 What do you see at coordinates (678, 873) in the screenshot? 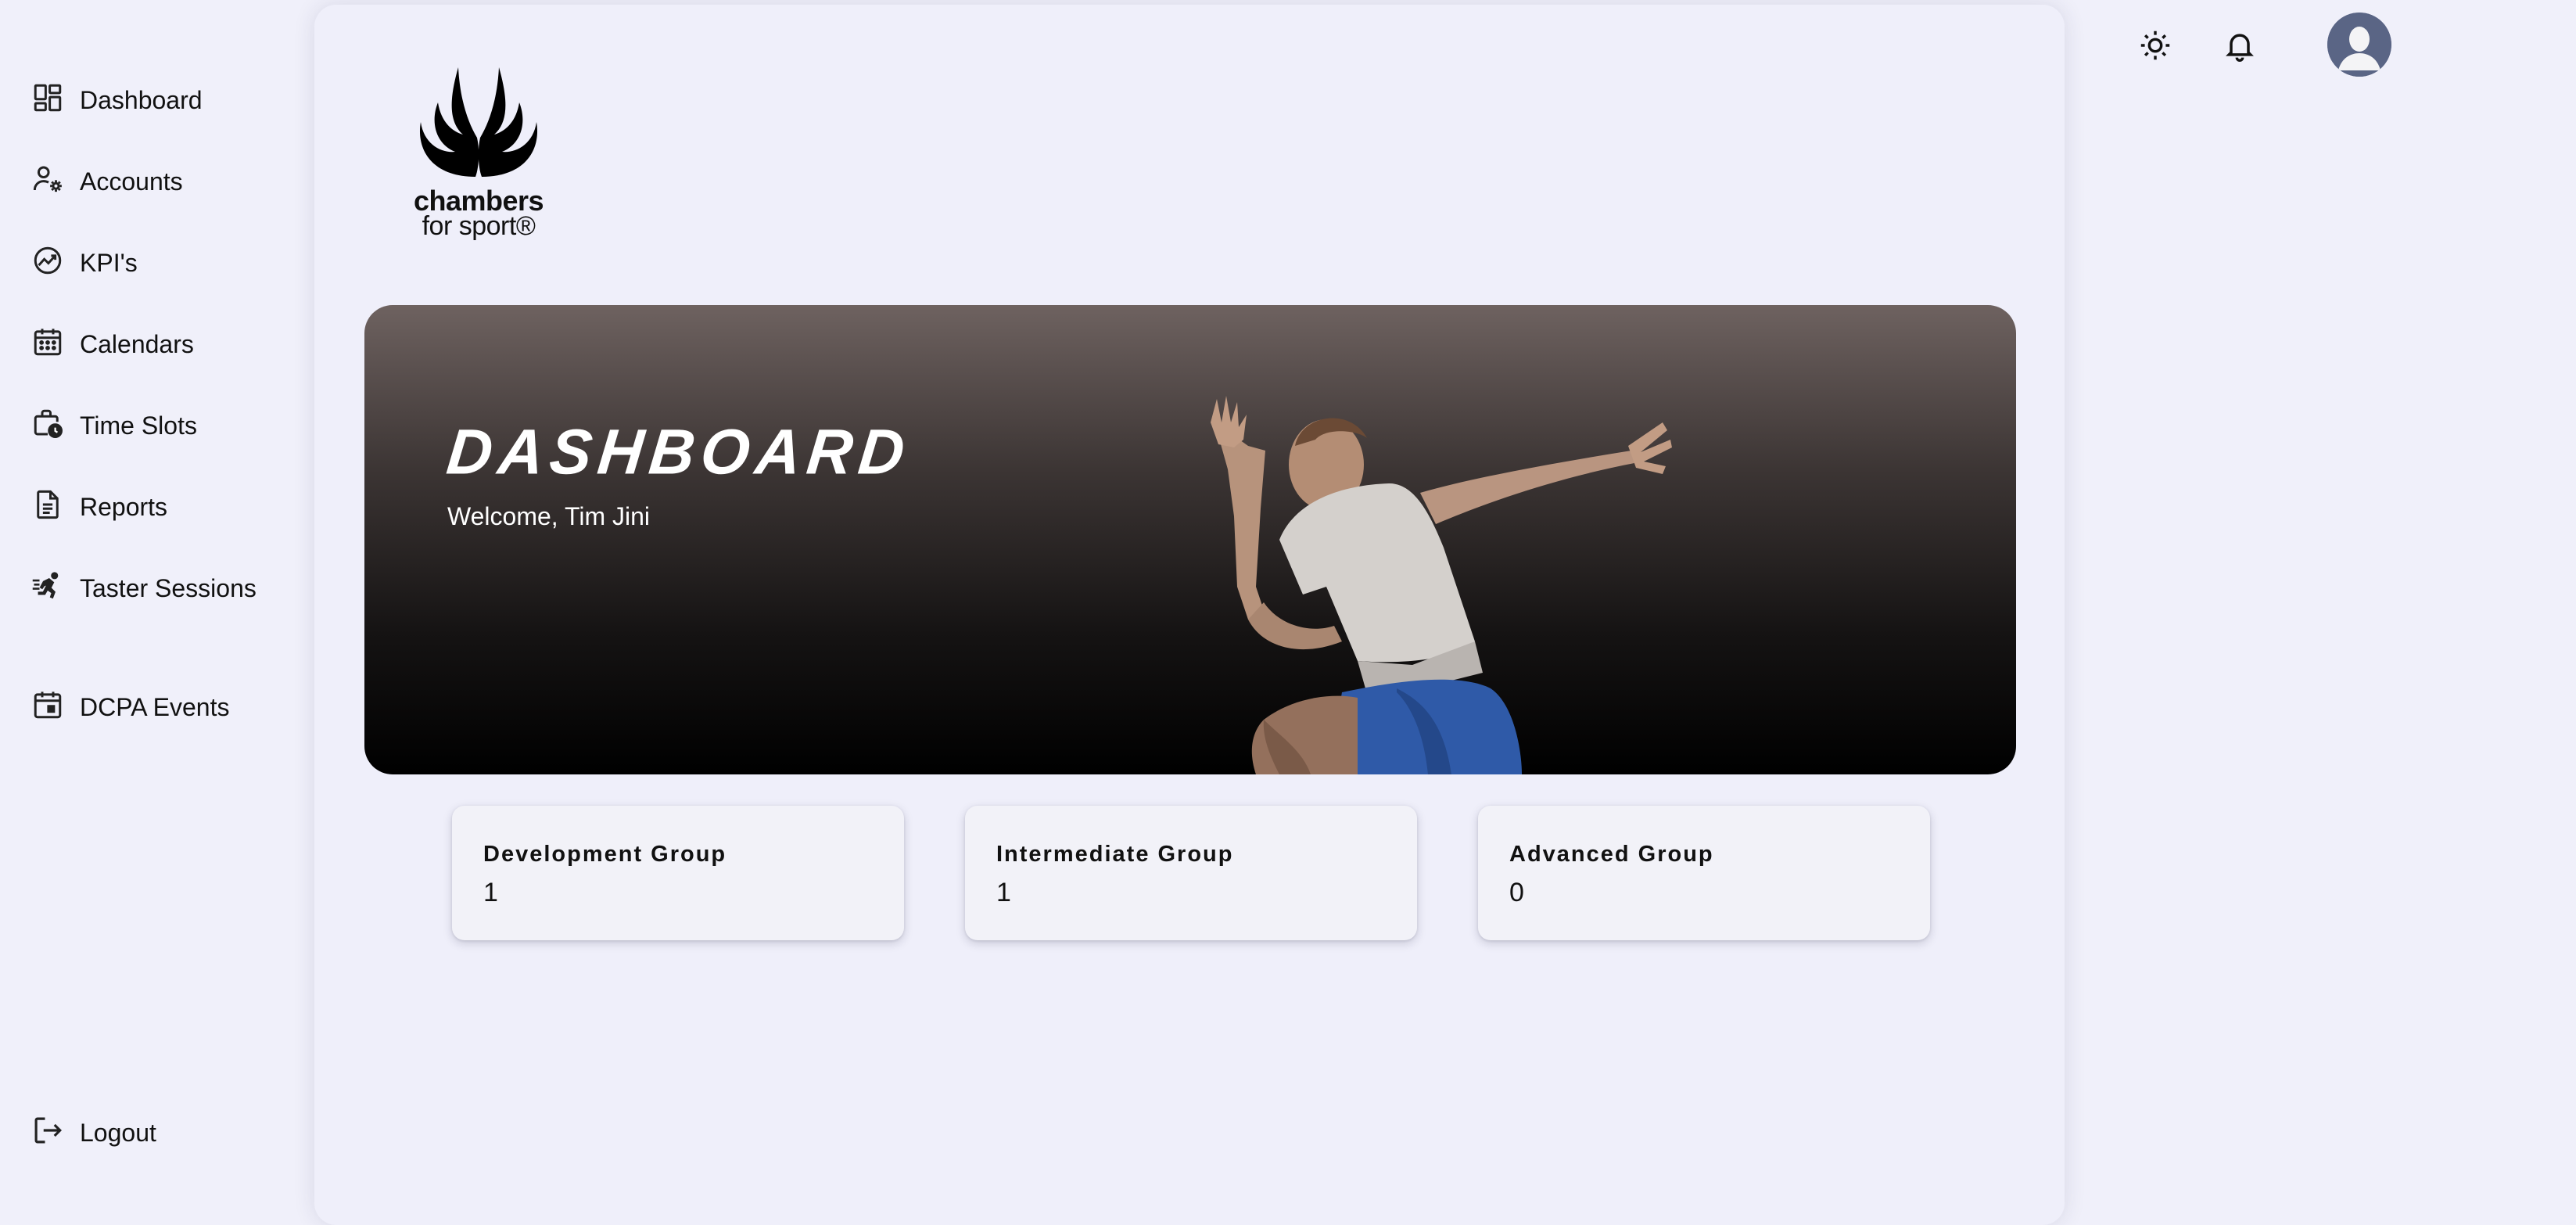
I see `development-group-card: Development Group 1` at bounding box center [678, 873].